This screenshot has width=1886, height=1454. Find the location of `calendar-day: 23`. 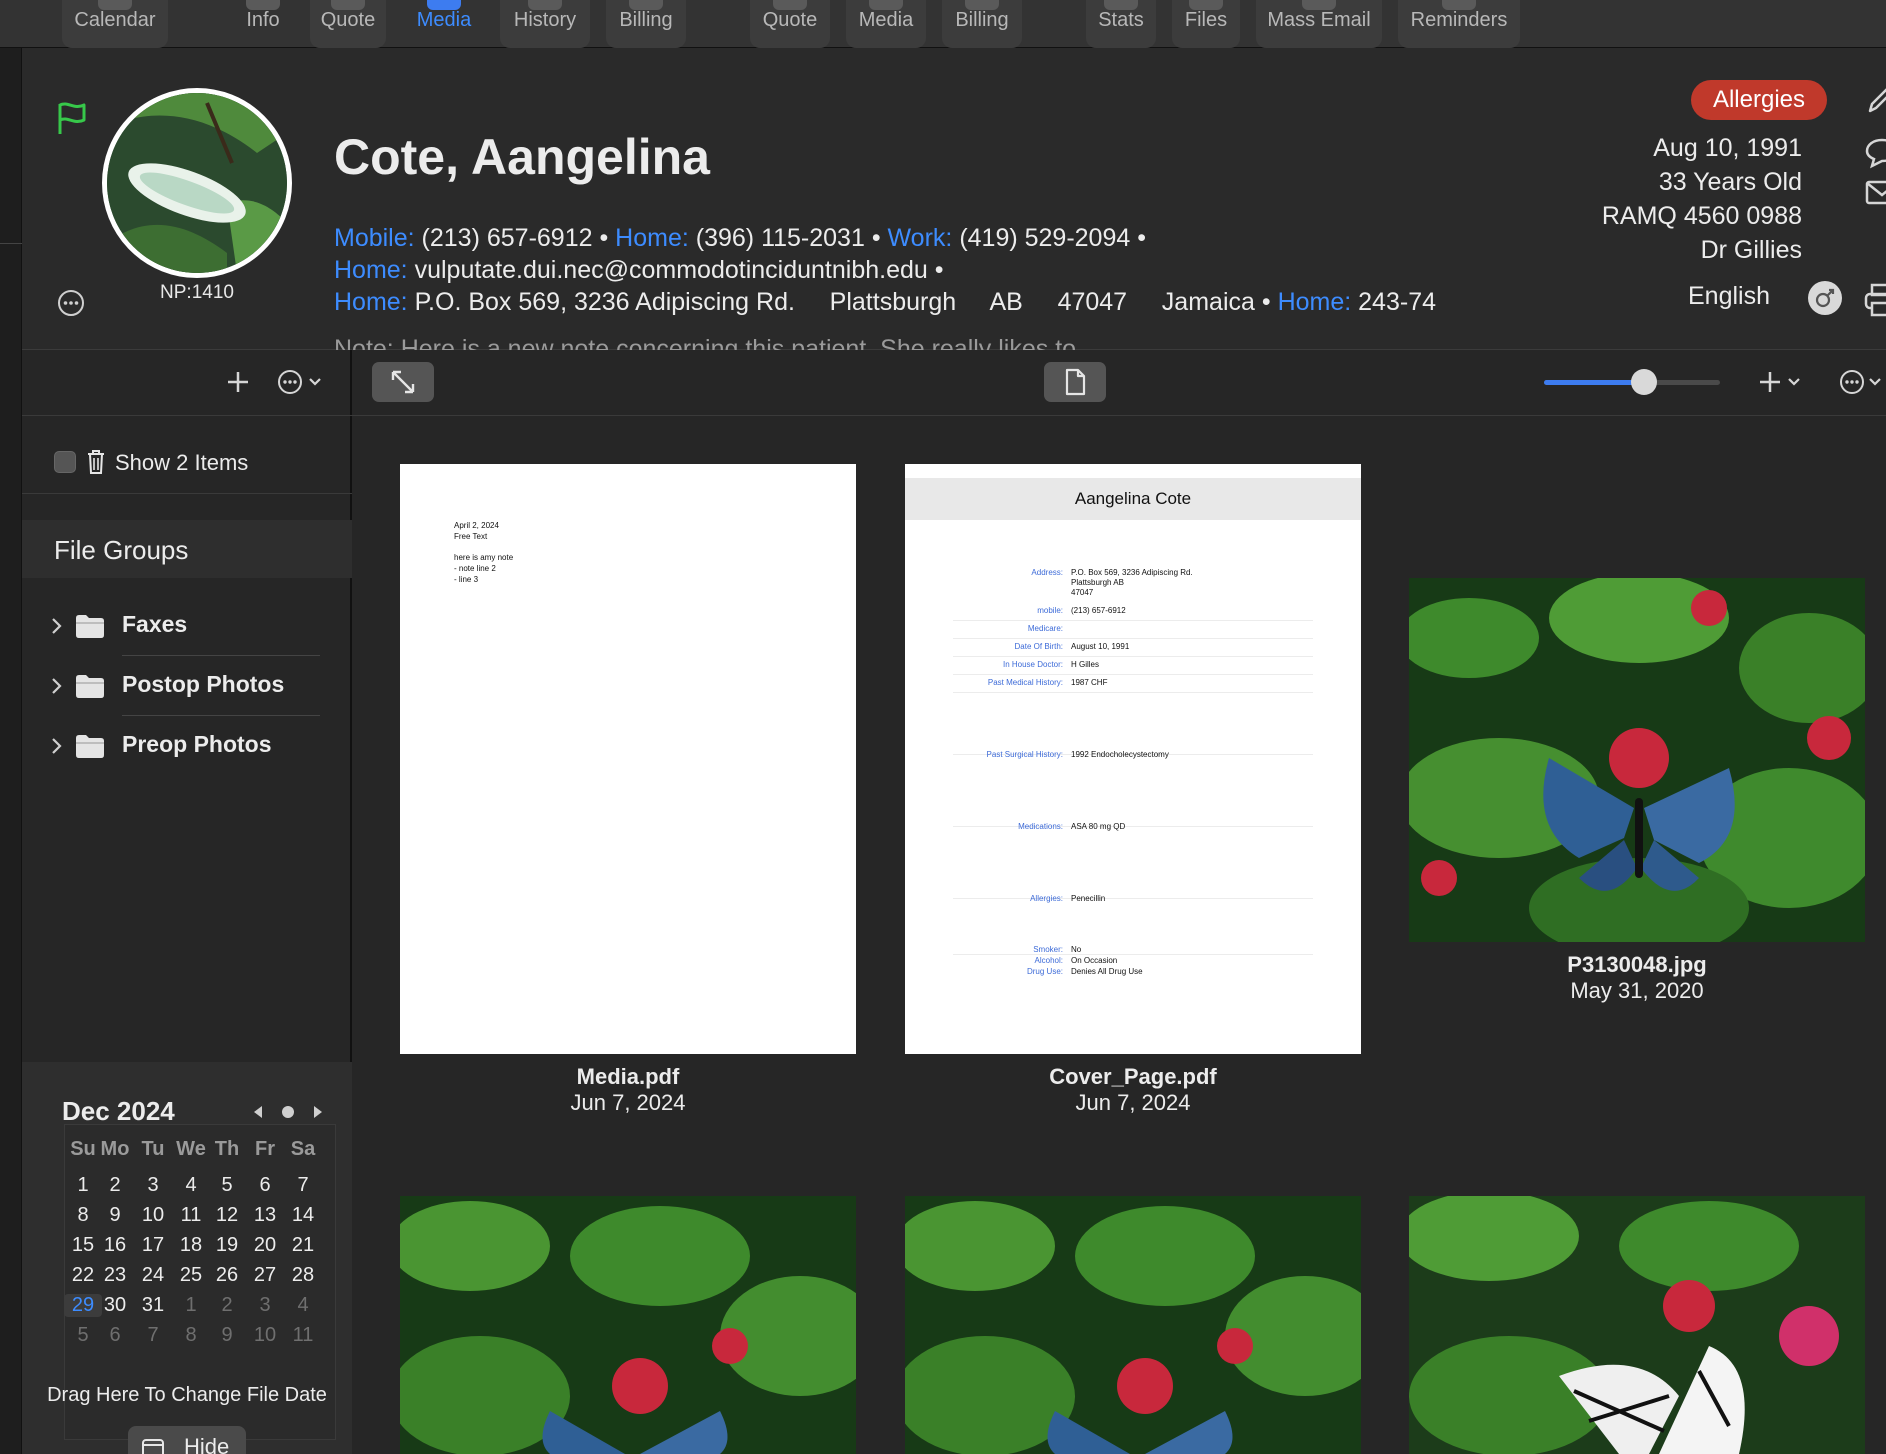

calendar-day: 23 is located at coordinates (115, 1275).